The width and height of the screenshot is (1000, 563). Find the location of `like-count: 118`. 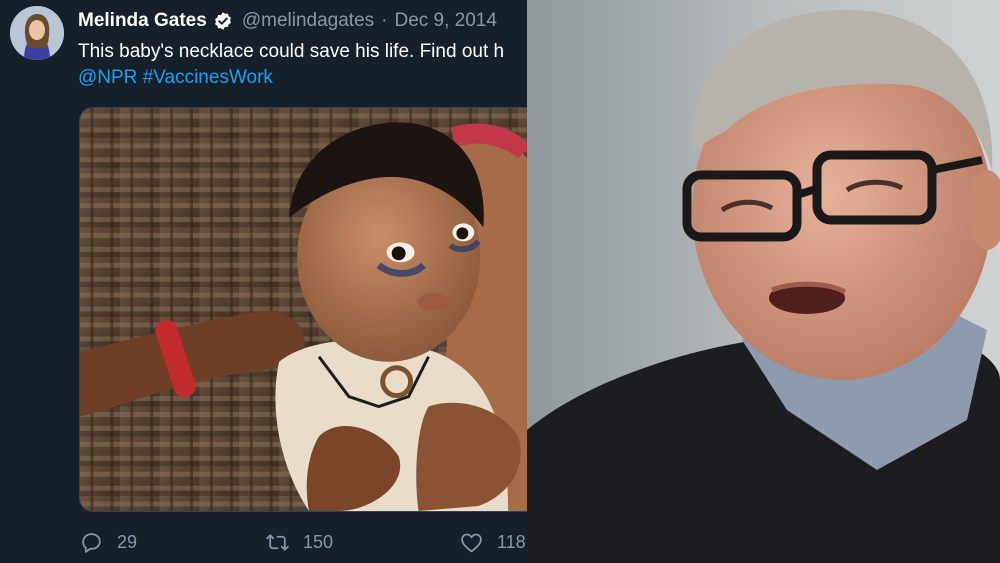

like-count: 118 is located at coordinates (511, 541).